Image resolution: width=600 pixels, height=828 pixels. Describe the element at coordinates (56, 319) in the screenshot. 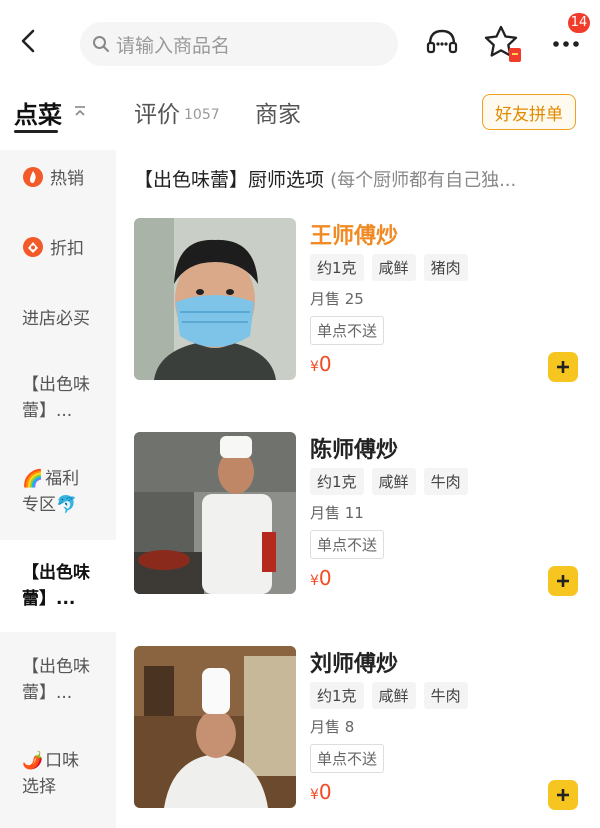

I see `sidebar-item-label: 进店必买` at that location.